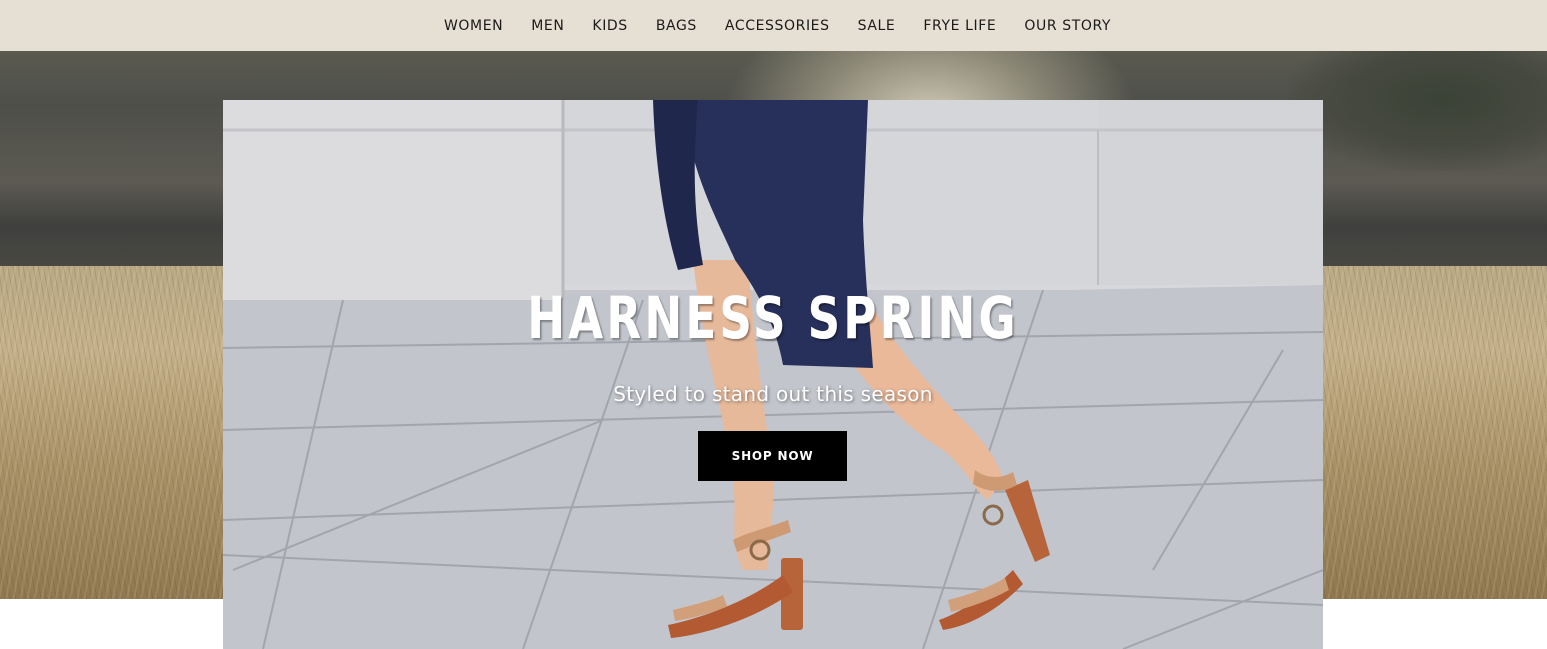 This screenshot has width=1547, height=649. What do you see at coordinates (676, 26) in the screenshot?
I see `nav-item-bags: BAGS` at bounding box center [676, 26].